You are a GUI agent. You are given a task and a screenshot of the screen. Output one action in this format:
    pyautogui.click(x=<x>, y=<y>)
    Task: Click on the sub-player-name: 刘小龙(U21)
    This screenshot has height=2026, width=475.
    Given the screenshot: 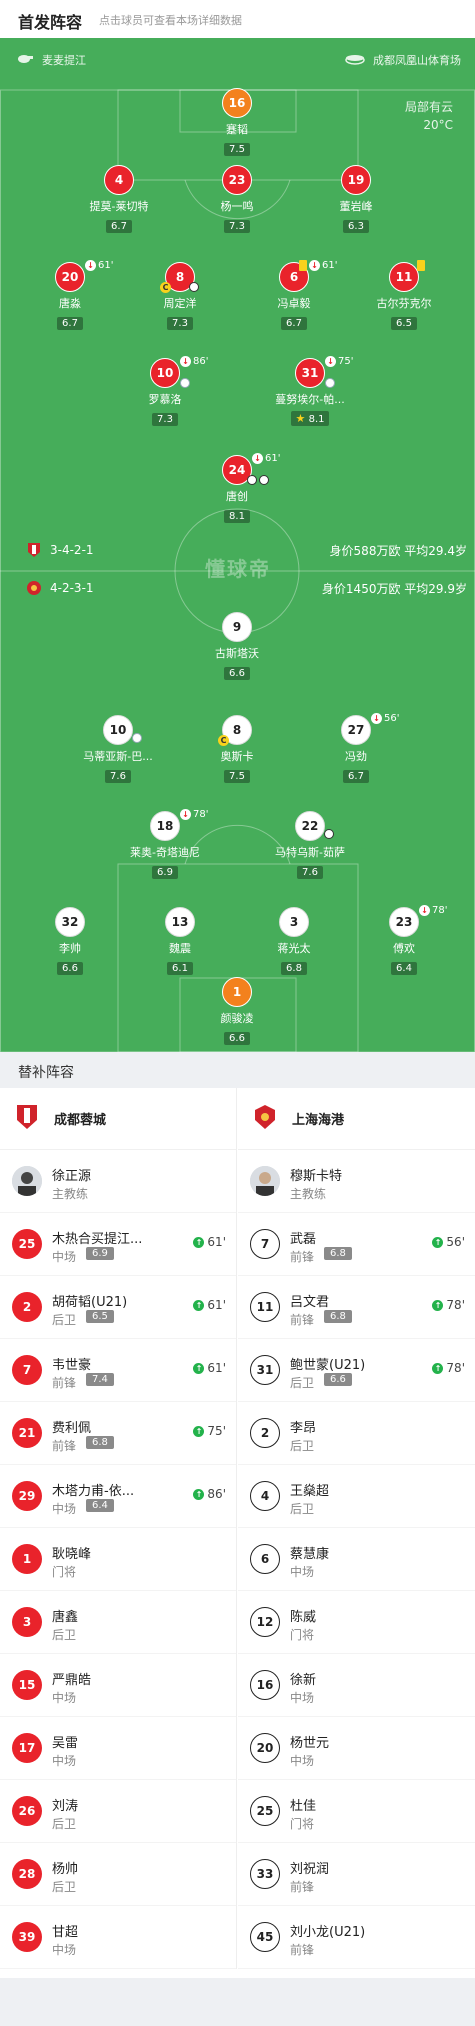 What is the action you would take?
    pyautogui.click(x=328, y=1932)
    